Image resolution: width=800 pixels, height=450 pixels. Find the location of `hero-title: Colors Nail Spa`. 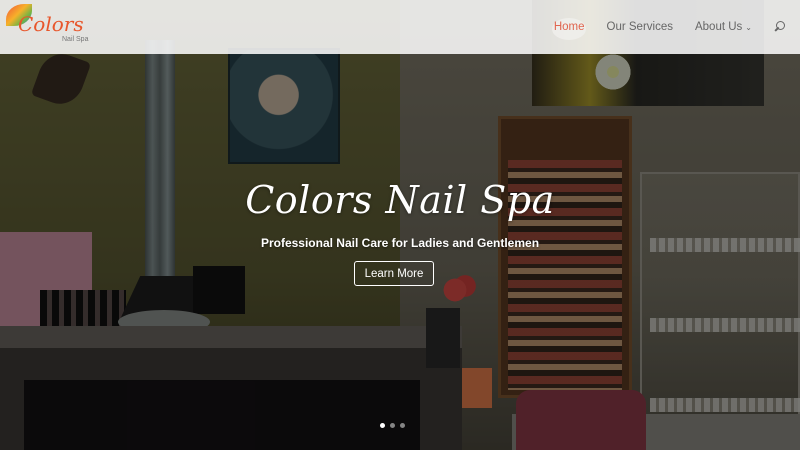

hero-title: Colors Nail Spa is located at coordinates (400, 200).